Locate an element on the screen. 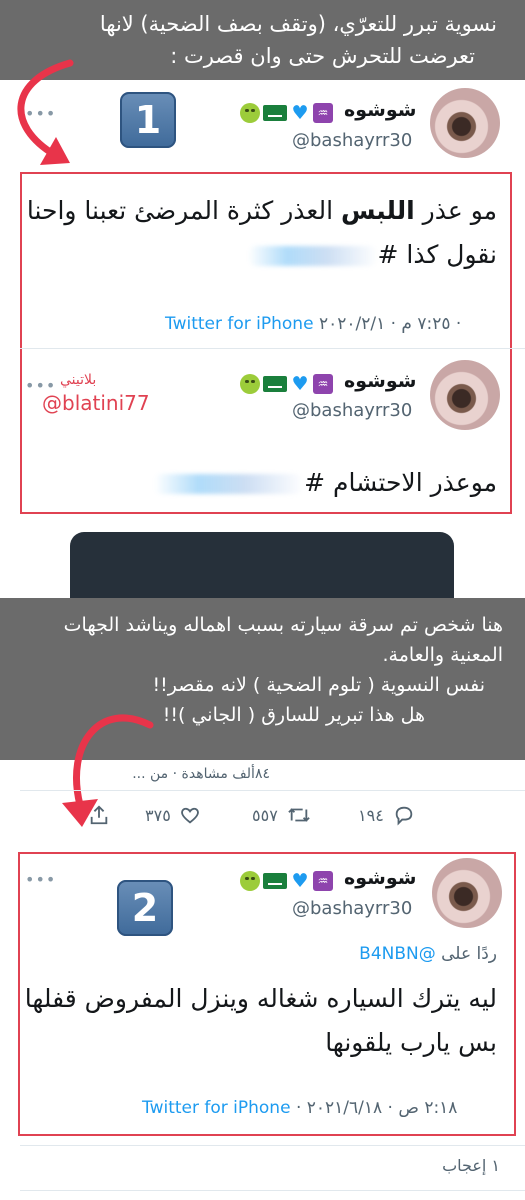 This screenshot has width=525, height=1200. share-icon is located at coordinates (99, 815).